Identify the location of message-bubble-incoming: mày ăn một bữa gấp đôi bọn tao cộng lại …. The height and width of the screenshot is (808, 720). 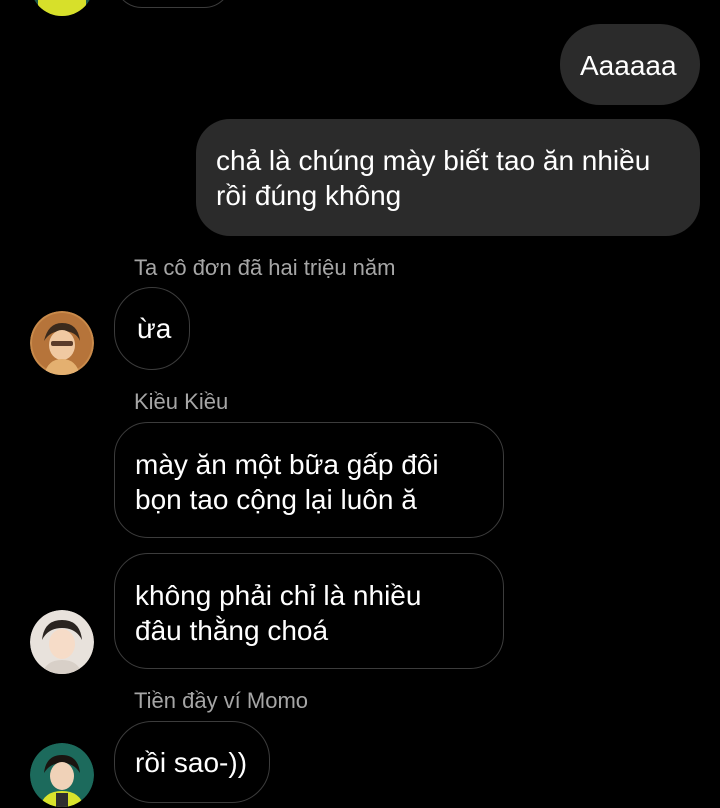
(309, 480).